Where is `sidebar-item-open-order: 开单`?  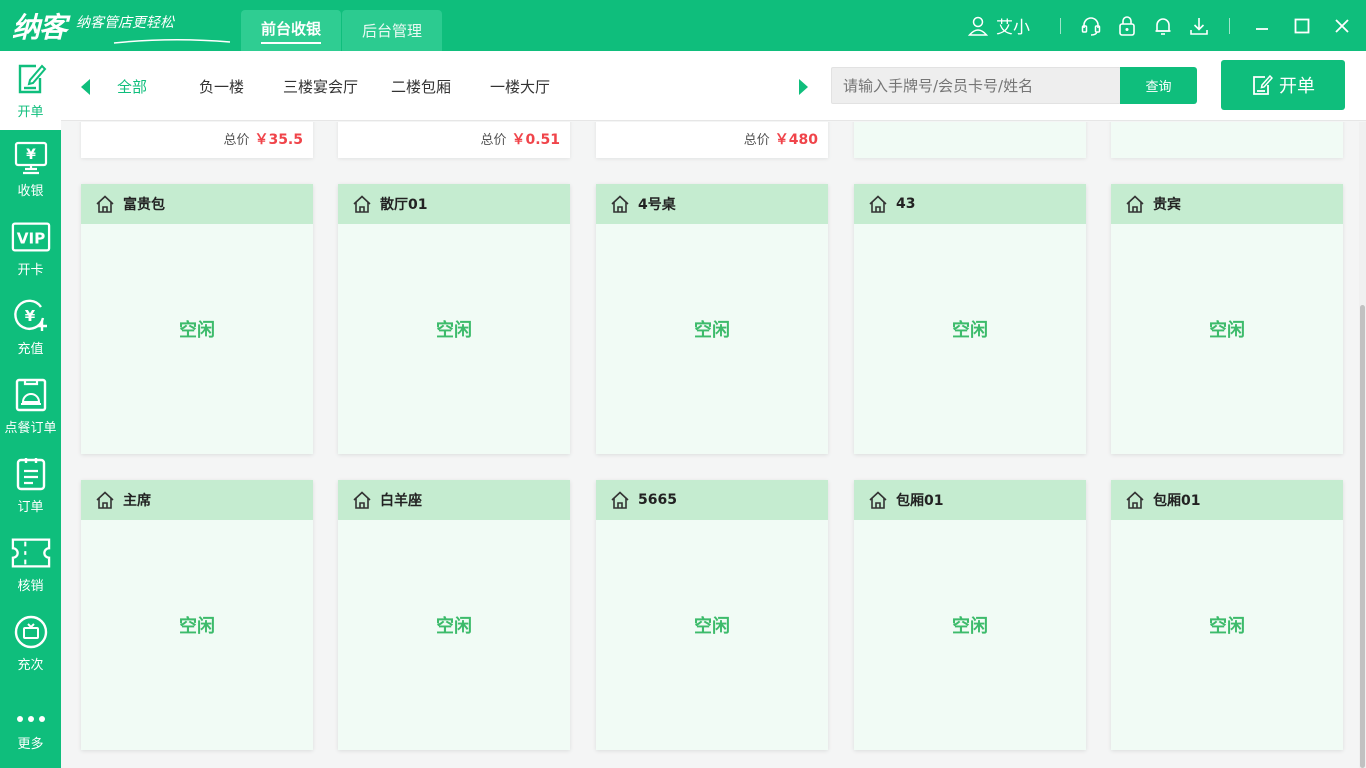 sidebar-item-open-order: 开单 is located at coordinates (30, 90).